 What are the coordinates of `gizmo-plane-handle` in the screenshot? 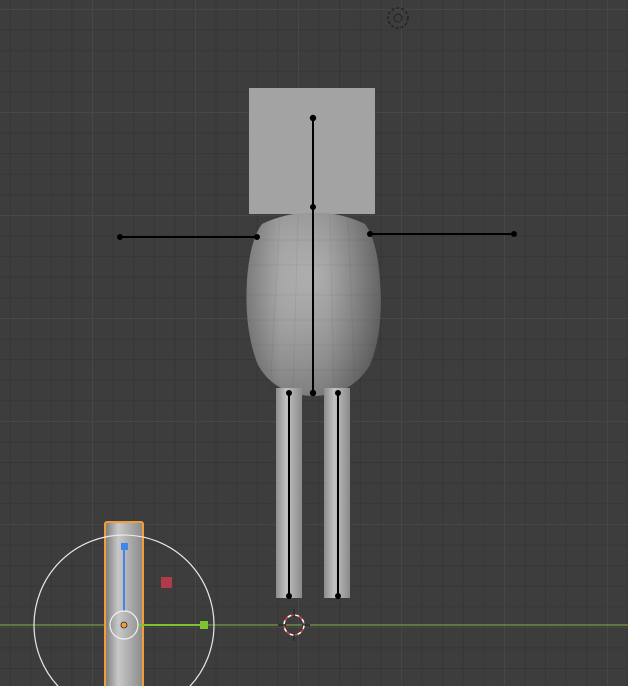 It's located at (166, 582).